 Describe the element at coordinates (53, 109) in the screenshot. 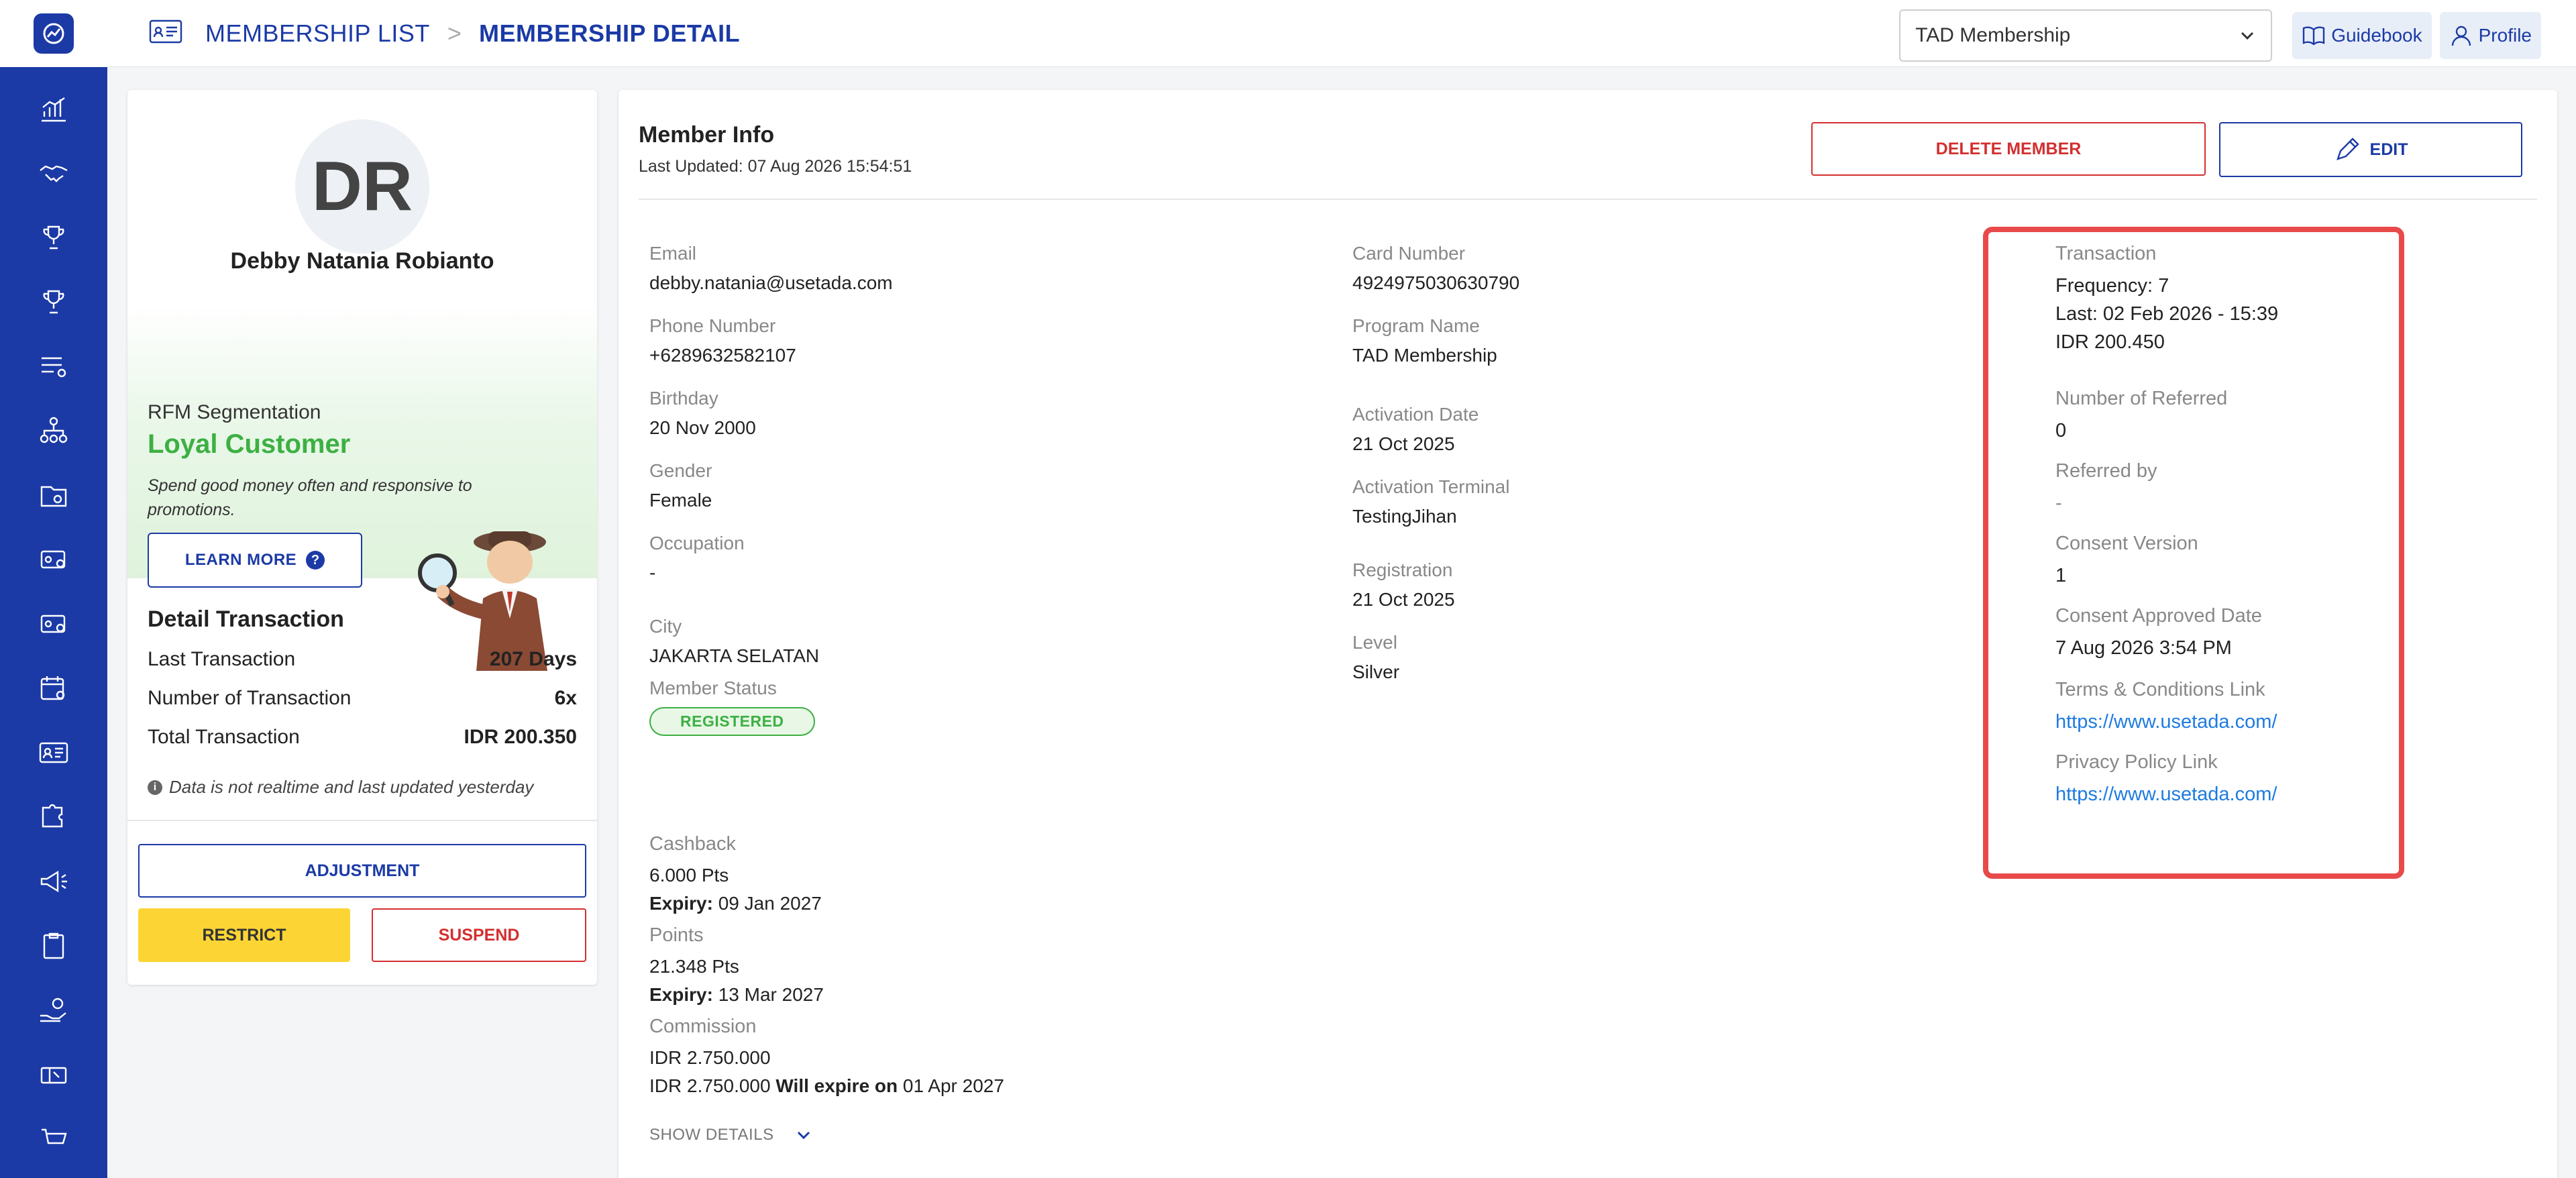

I see `nav-dashboard` at that location.